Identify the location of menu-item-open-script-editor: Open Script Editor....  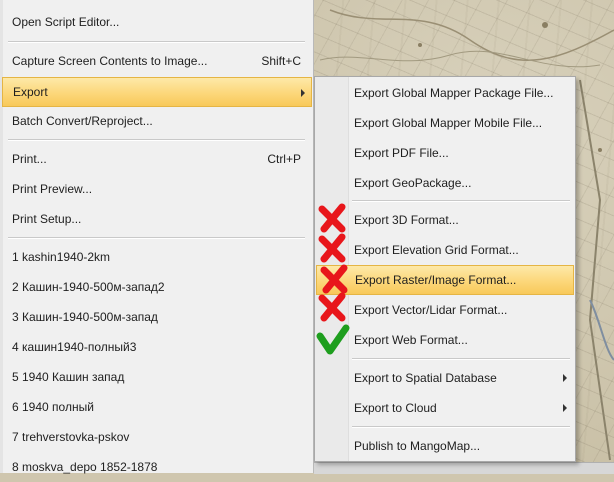
(156, 22).